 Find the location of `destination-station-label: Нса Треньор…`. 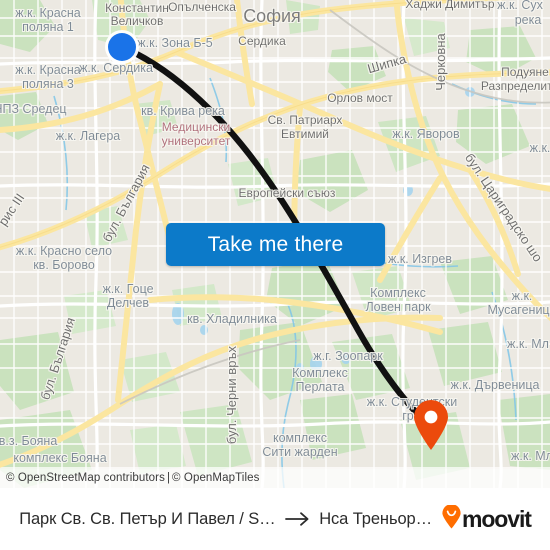

destination-station-label: Нса Треньор… is located at coordinates (375, 518).